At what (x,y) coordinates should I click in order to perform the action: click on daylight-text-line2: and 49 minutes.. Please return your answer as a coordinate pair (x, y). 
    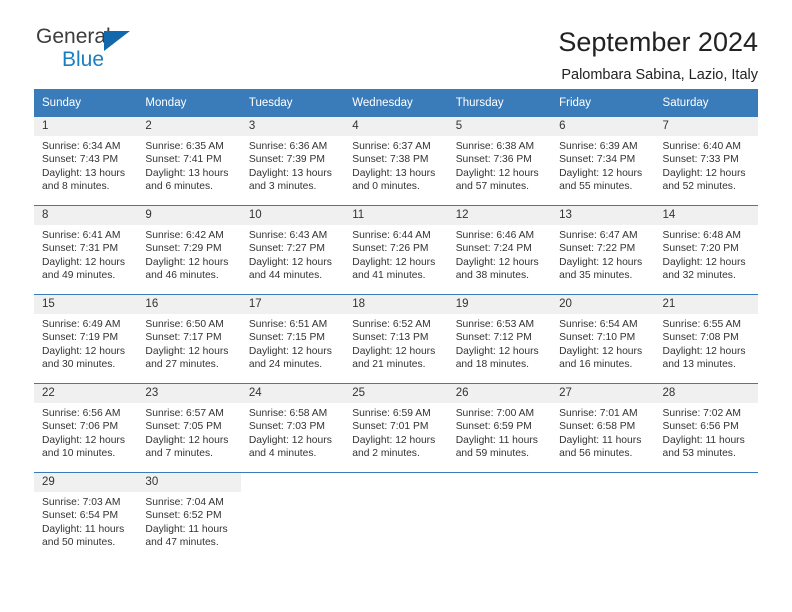
    Looking at the image, I should click on (79, 276).